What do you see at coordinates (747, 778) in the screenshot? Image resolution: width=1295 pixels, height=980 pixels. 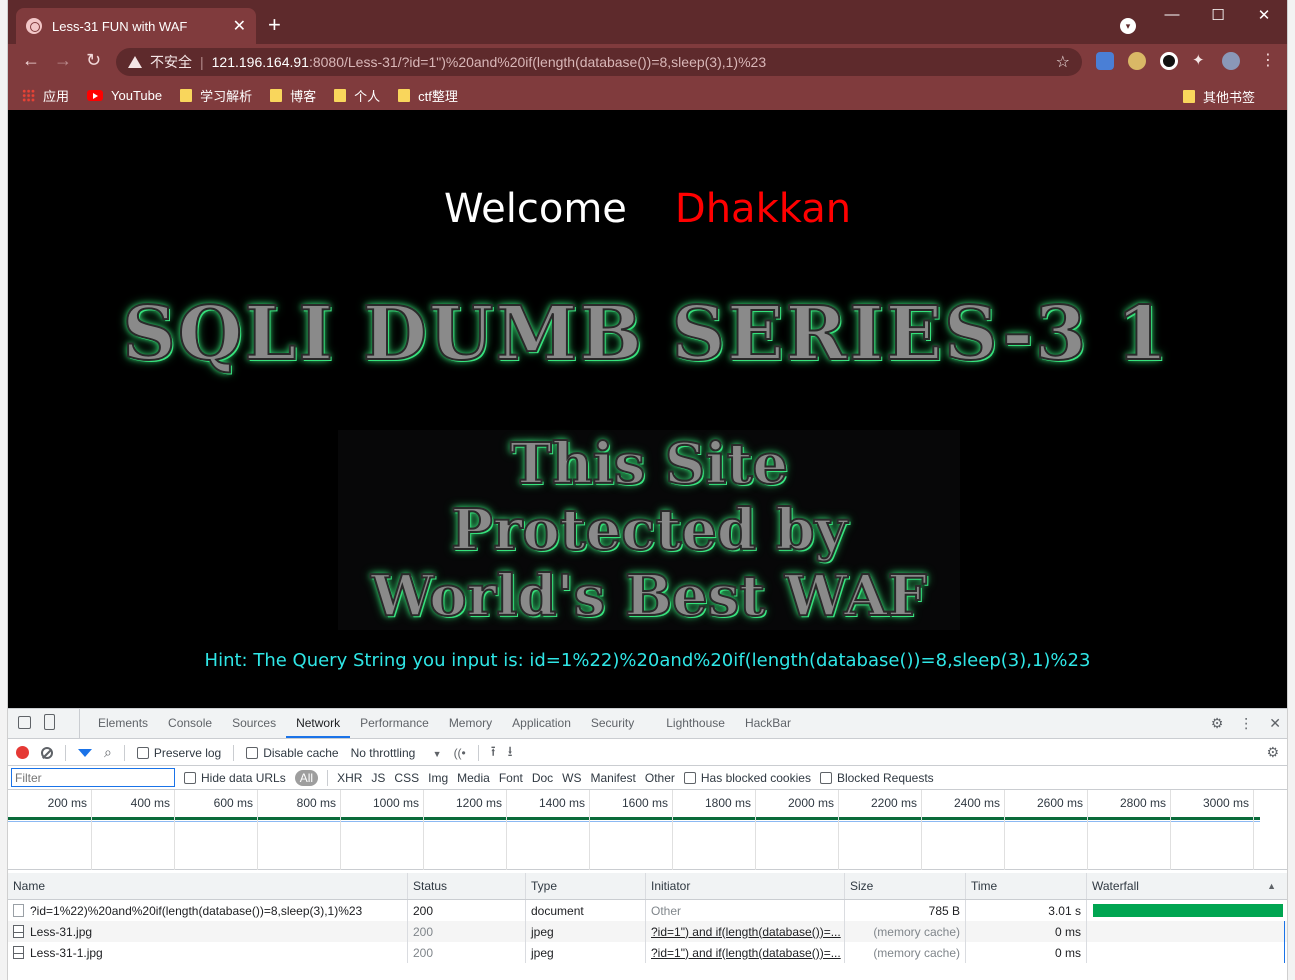 I see `has-blocked-cookies-checkbox: Has blocked cookies` at bounding box center [747, 778].